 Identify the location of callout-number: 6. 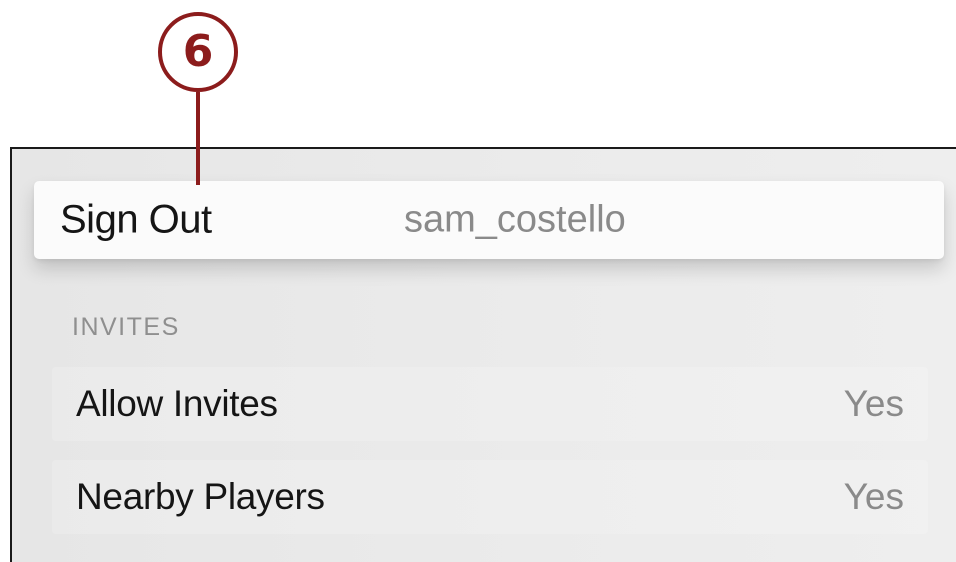
(198, 51).